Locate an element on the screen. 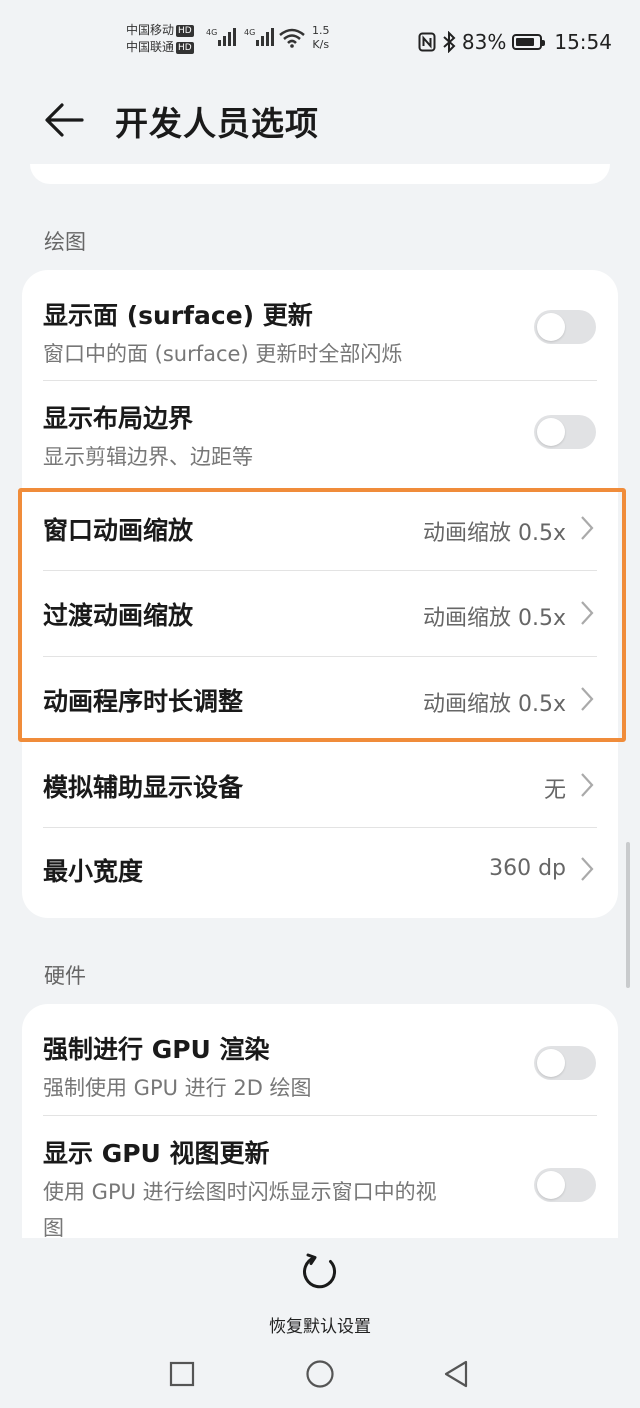  home-button is located at coordinates (320, 1374).